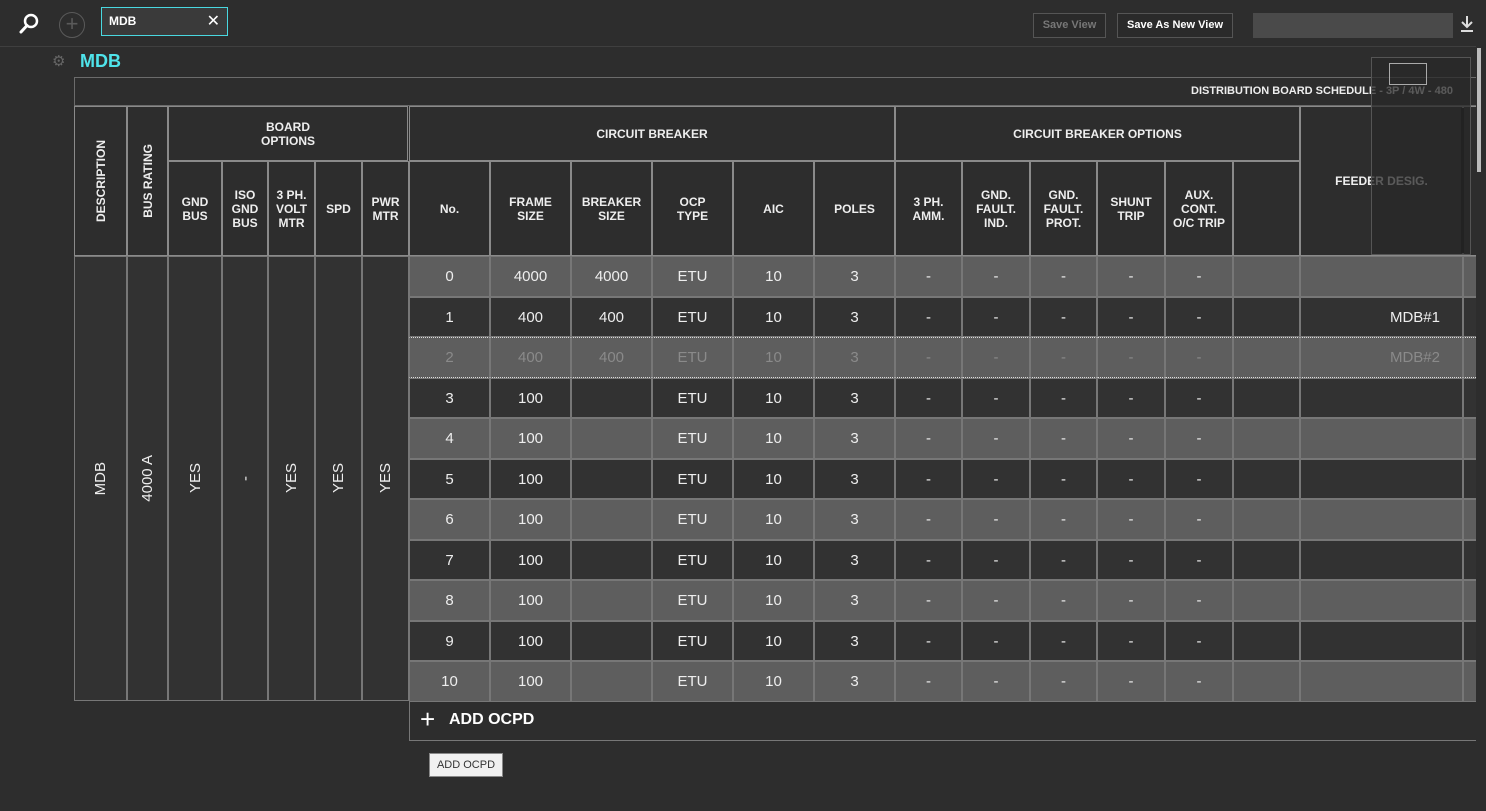  Describe the element at coordinates (530, 276) in the screenshot. I see `cell-frame-size: 4000` at that location.